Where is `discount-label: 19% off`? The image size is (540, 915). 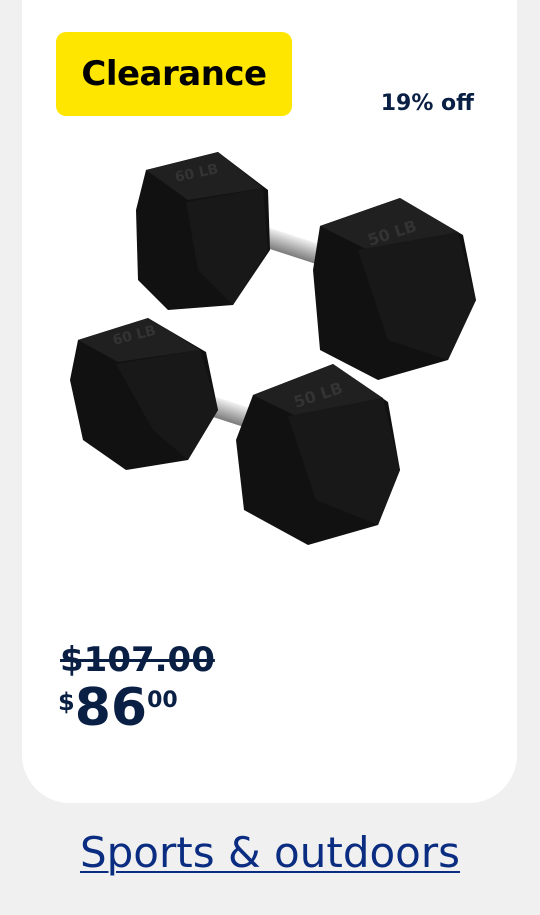
discount-label: 19% off is located at coordinates (427, 103).